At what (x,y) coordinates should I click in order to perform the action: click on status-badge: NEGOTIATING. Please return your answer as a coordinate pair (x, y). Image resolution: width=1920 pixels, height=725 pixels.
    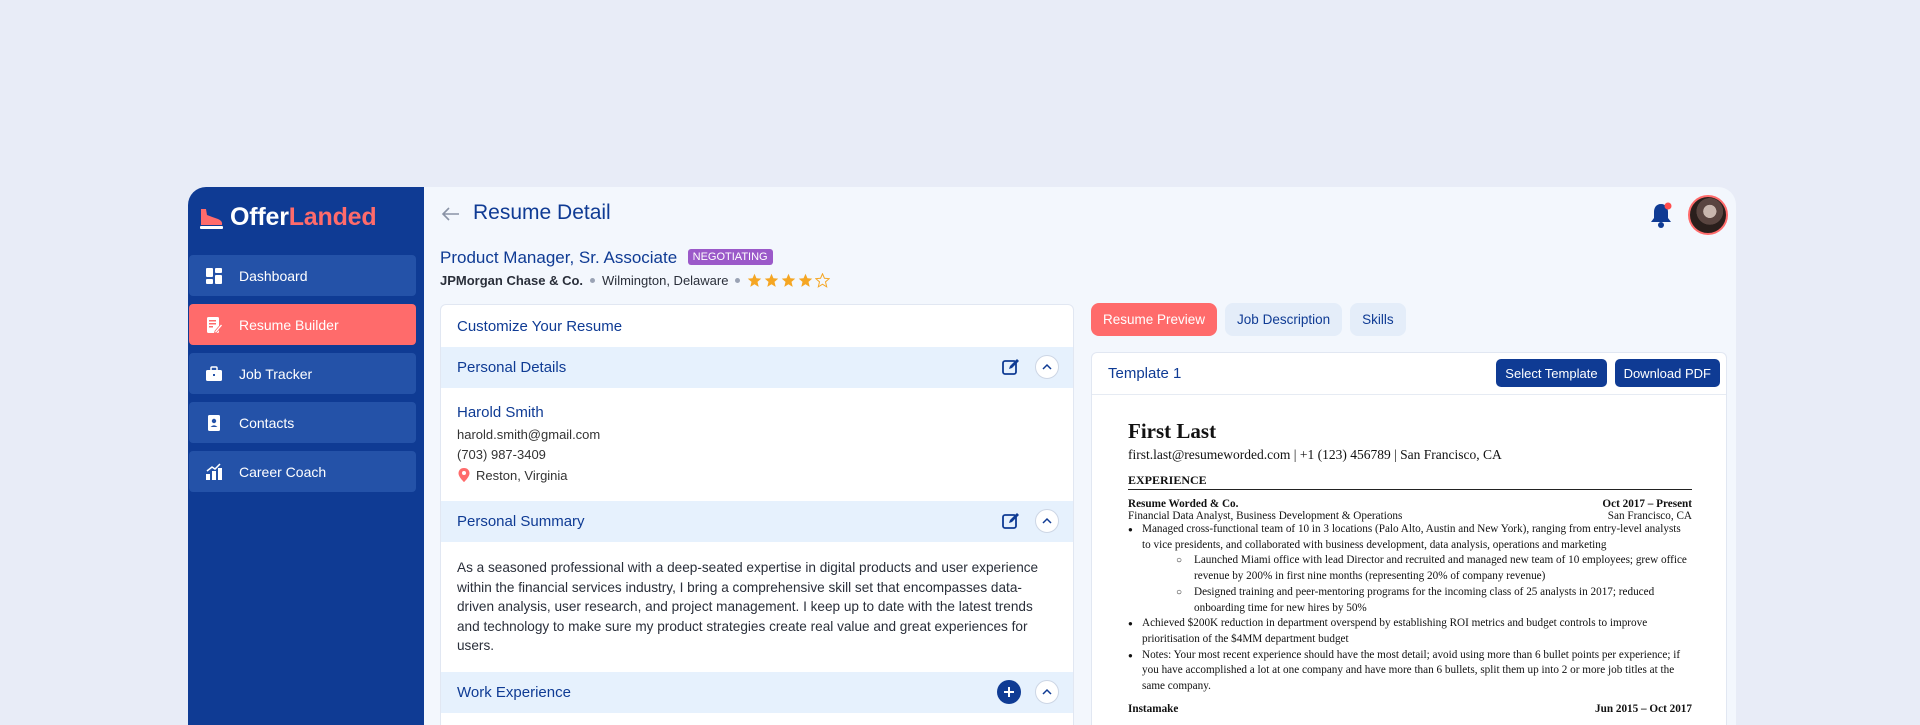
    Looking at the image, I should click on (730, 257).